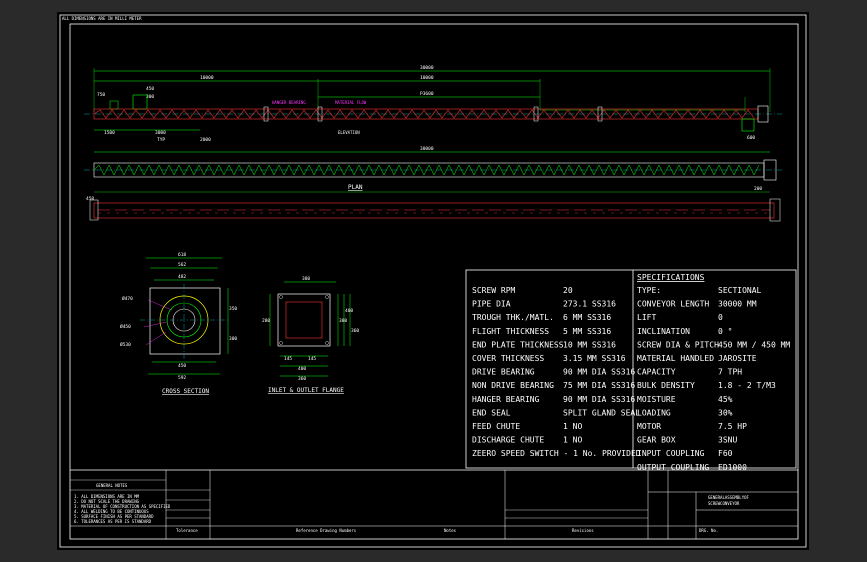 This screenshot has height=562, width=867. Describe the element at coordinates (720, 317) in the screenshot. I see `spec-right-value: 0` at that location.